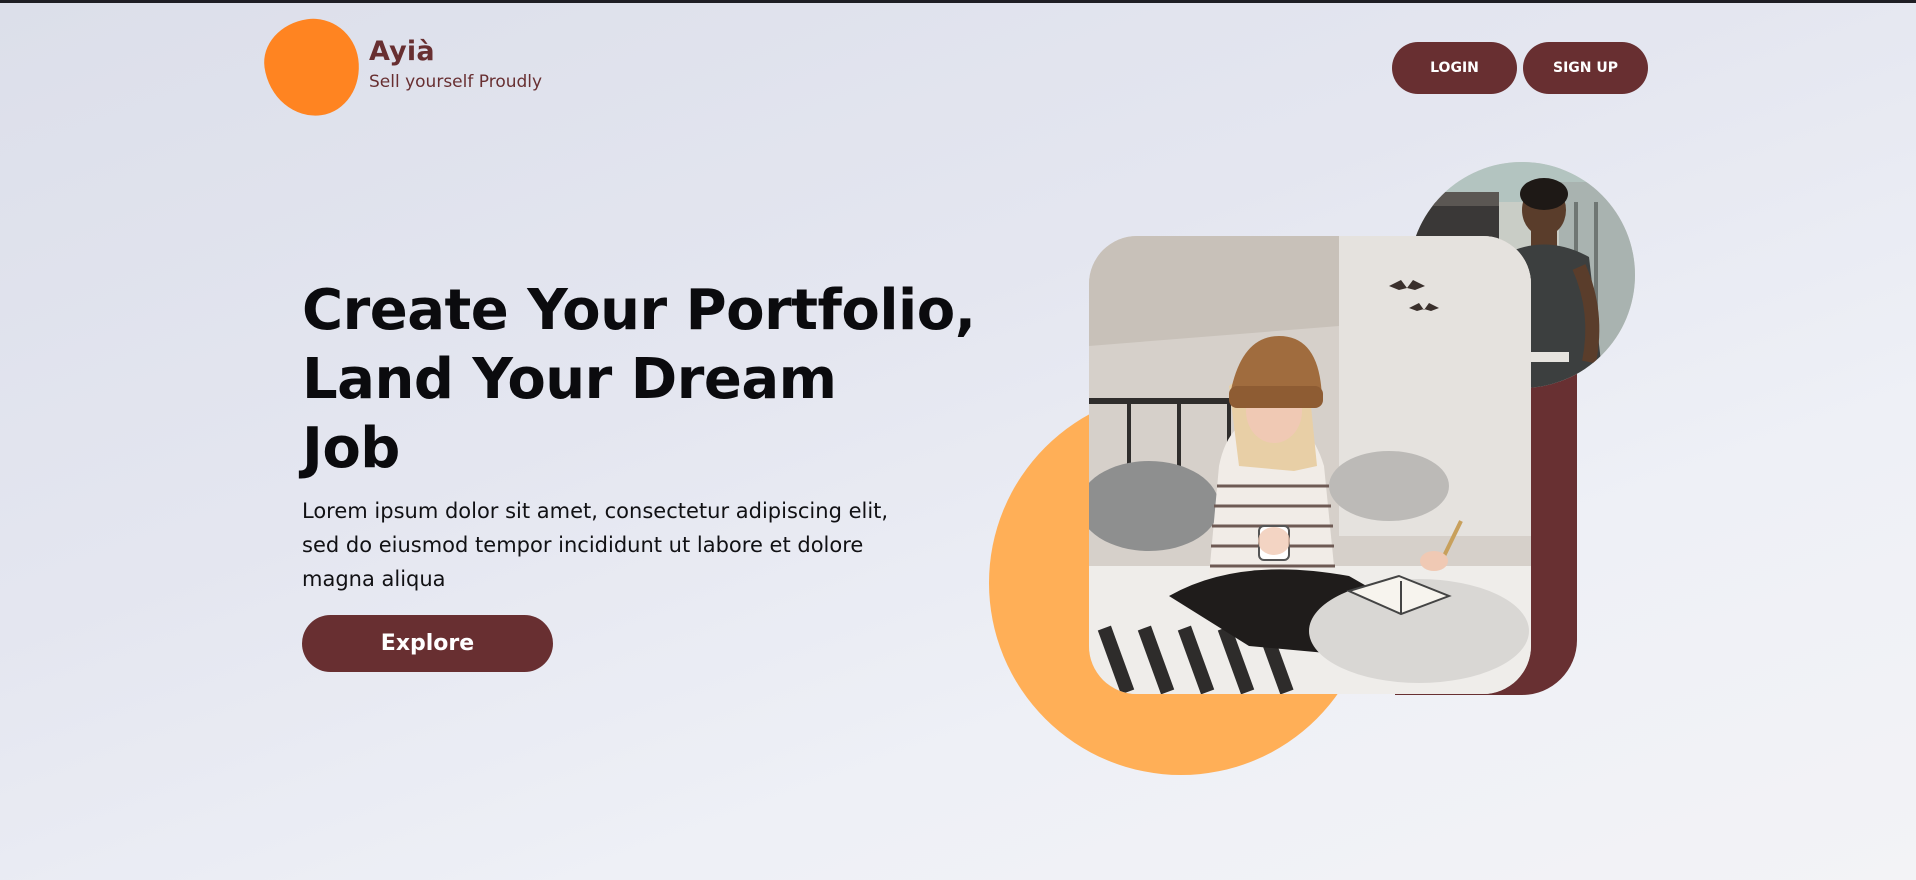 This screenshot has width=1916, height=880. I want to click on login-button: LOGIN, so click(1454, 68).